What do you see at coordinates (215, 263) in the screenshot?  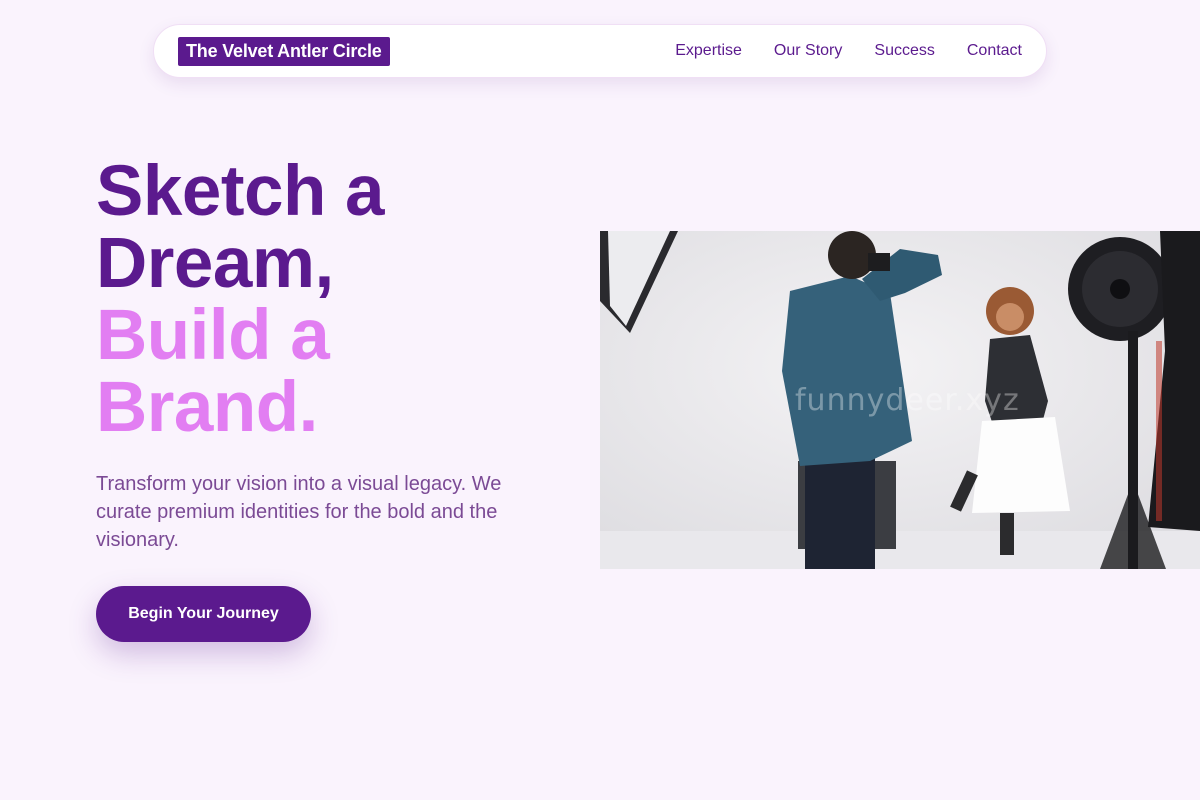 I see `hero-title-line-2: Dream,` at bounding box center [215, 263].